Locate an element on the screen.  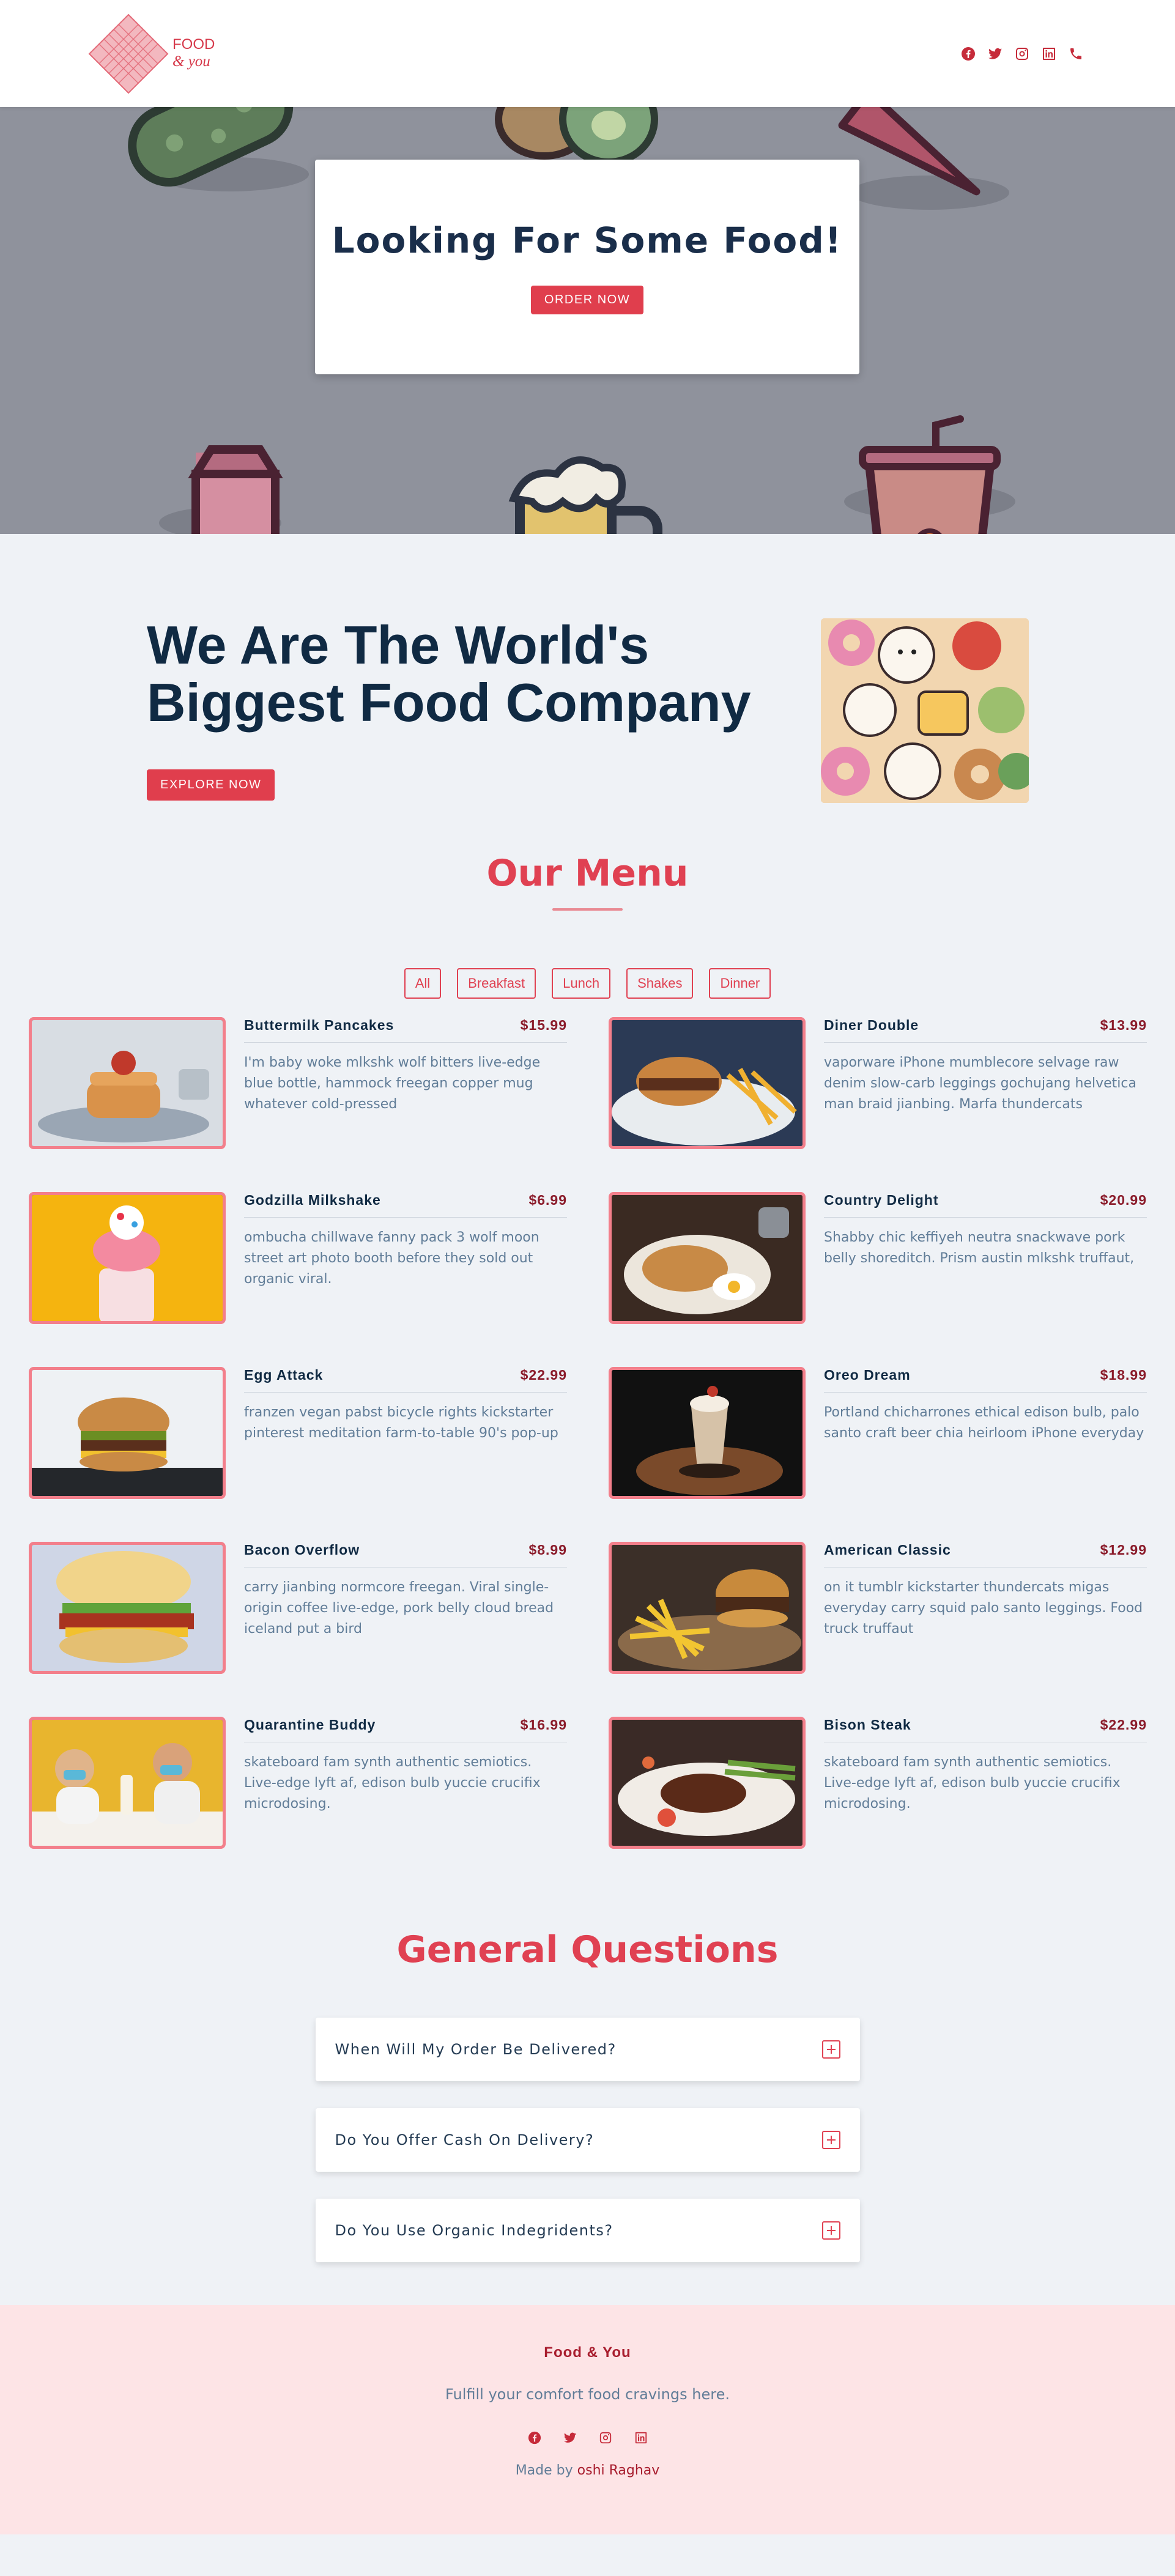
menu-item-header: Egg Attack $22.99 is located at coordinates (405, 1380).